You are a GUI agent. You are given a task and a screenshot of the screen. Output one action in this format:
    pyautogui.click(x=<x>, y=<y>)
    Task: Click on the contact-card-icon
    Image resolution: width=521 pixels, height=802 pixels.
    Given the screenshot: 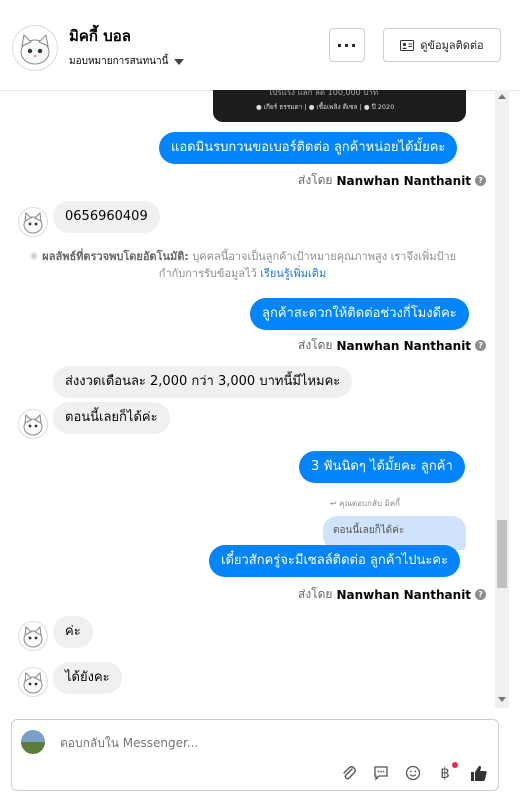 What is the action you would take?
    pyautogui.click(x=407, y=45)
    